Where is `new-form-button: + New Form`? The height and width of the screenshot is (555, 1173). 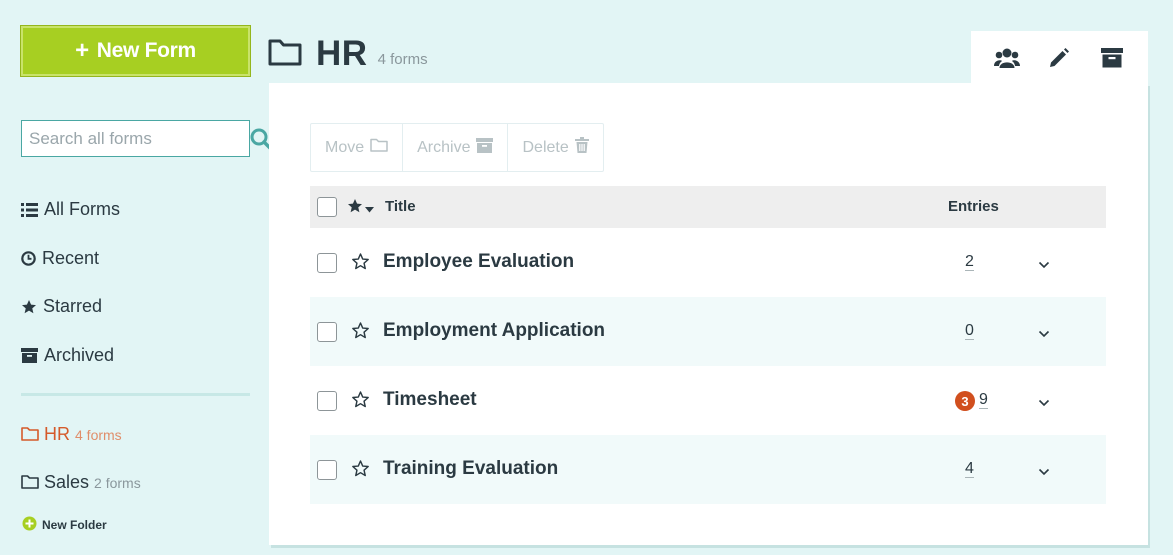 new-form-button: + New Form is located at coordinates (135, 51).